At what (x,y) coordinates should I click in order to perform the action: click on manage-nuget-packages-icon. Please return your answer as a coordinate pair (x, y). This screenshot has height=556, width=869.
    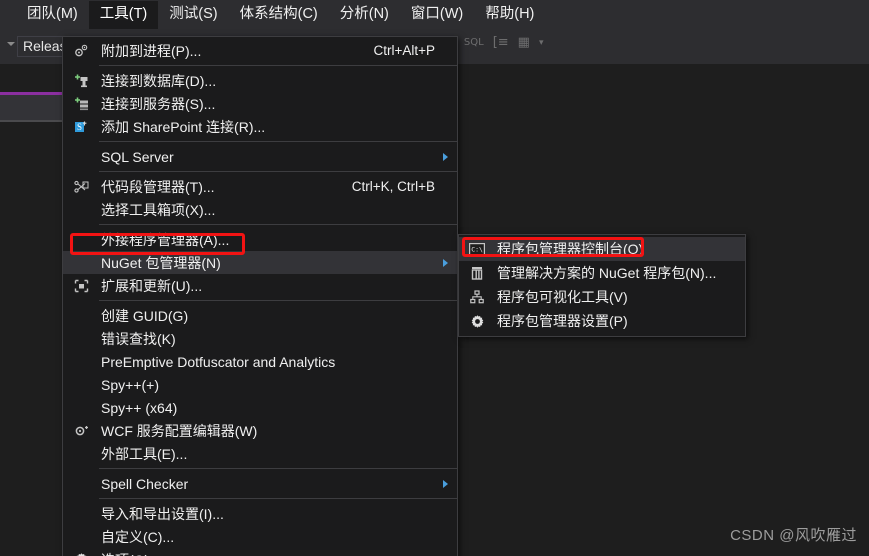
    Looking at the image, I should click on (477, 273).